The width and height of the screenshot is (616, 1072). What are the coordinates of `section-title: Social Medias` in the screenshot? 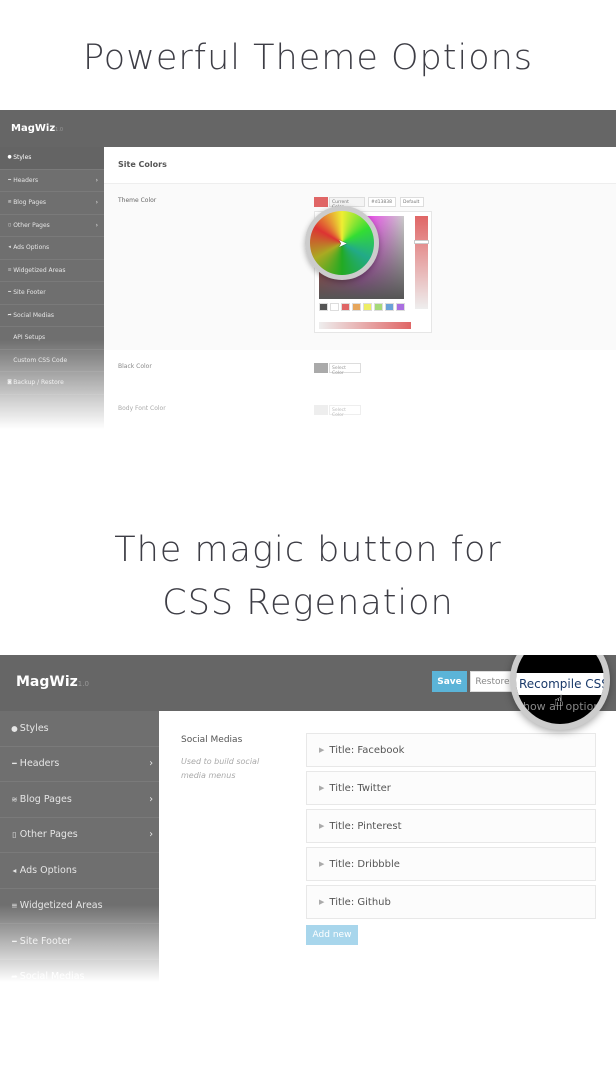 It's located at (212, 740).